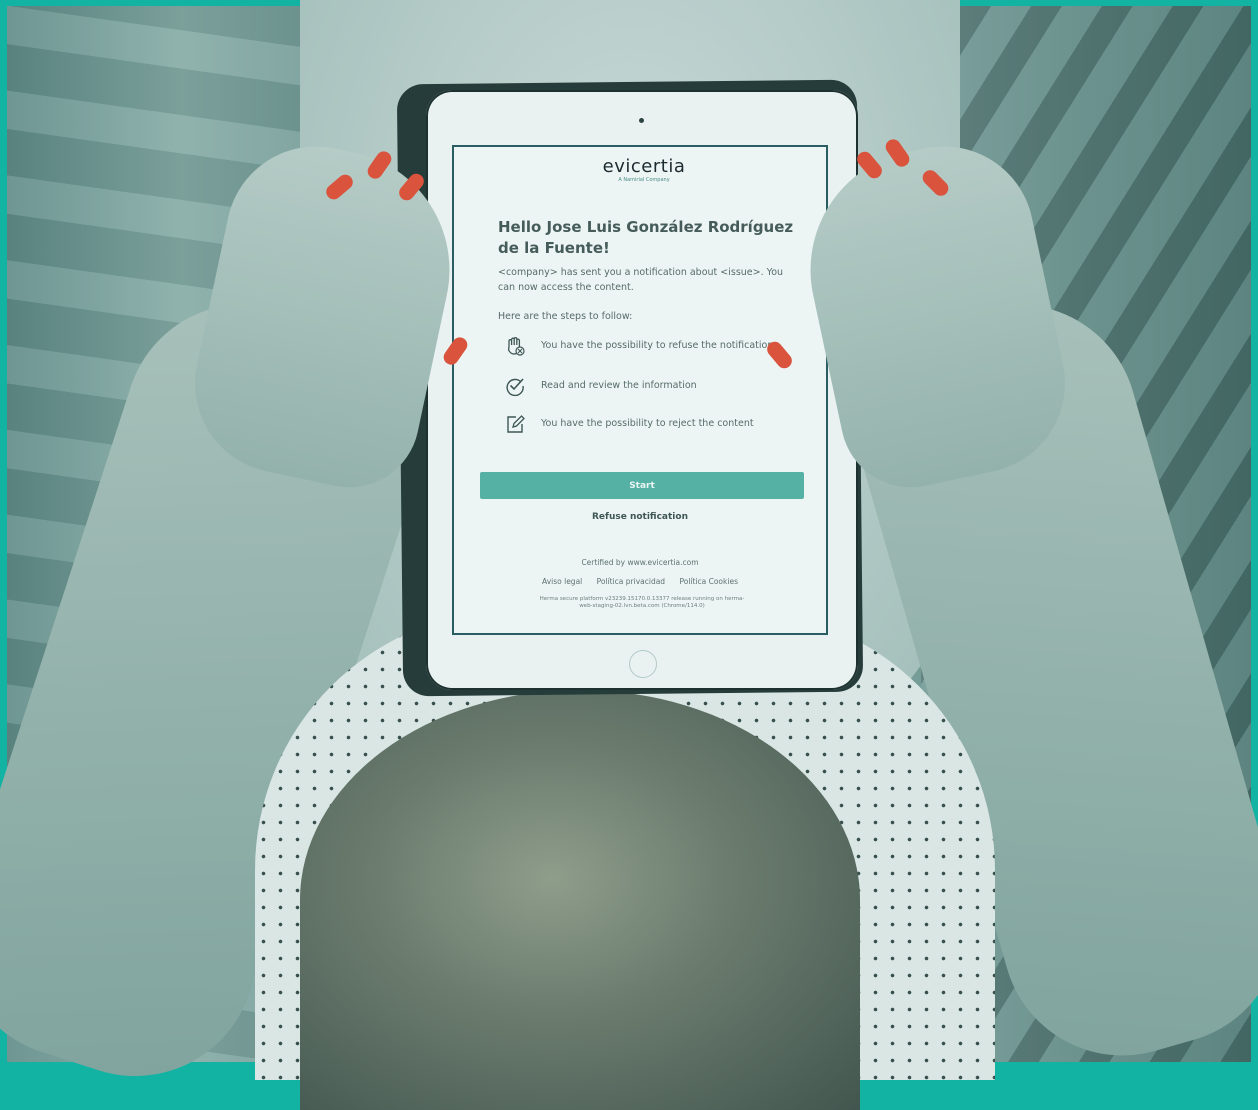 This screenshot has width=1258, height=1110. I want to click on logo-wordmark: evicertia, so click(644, 166).